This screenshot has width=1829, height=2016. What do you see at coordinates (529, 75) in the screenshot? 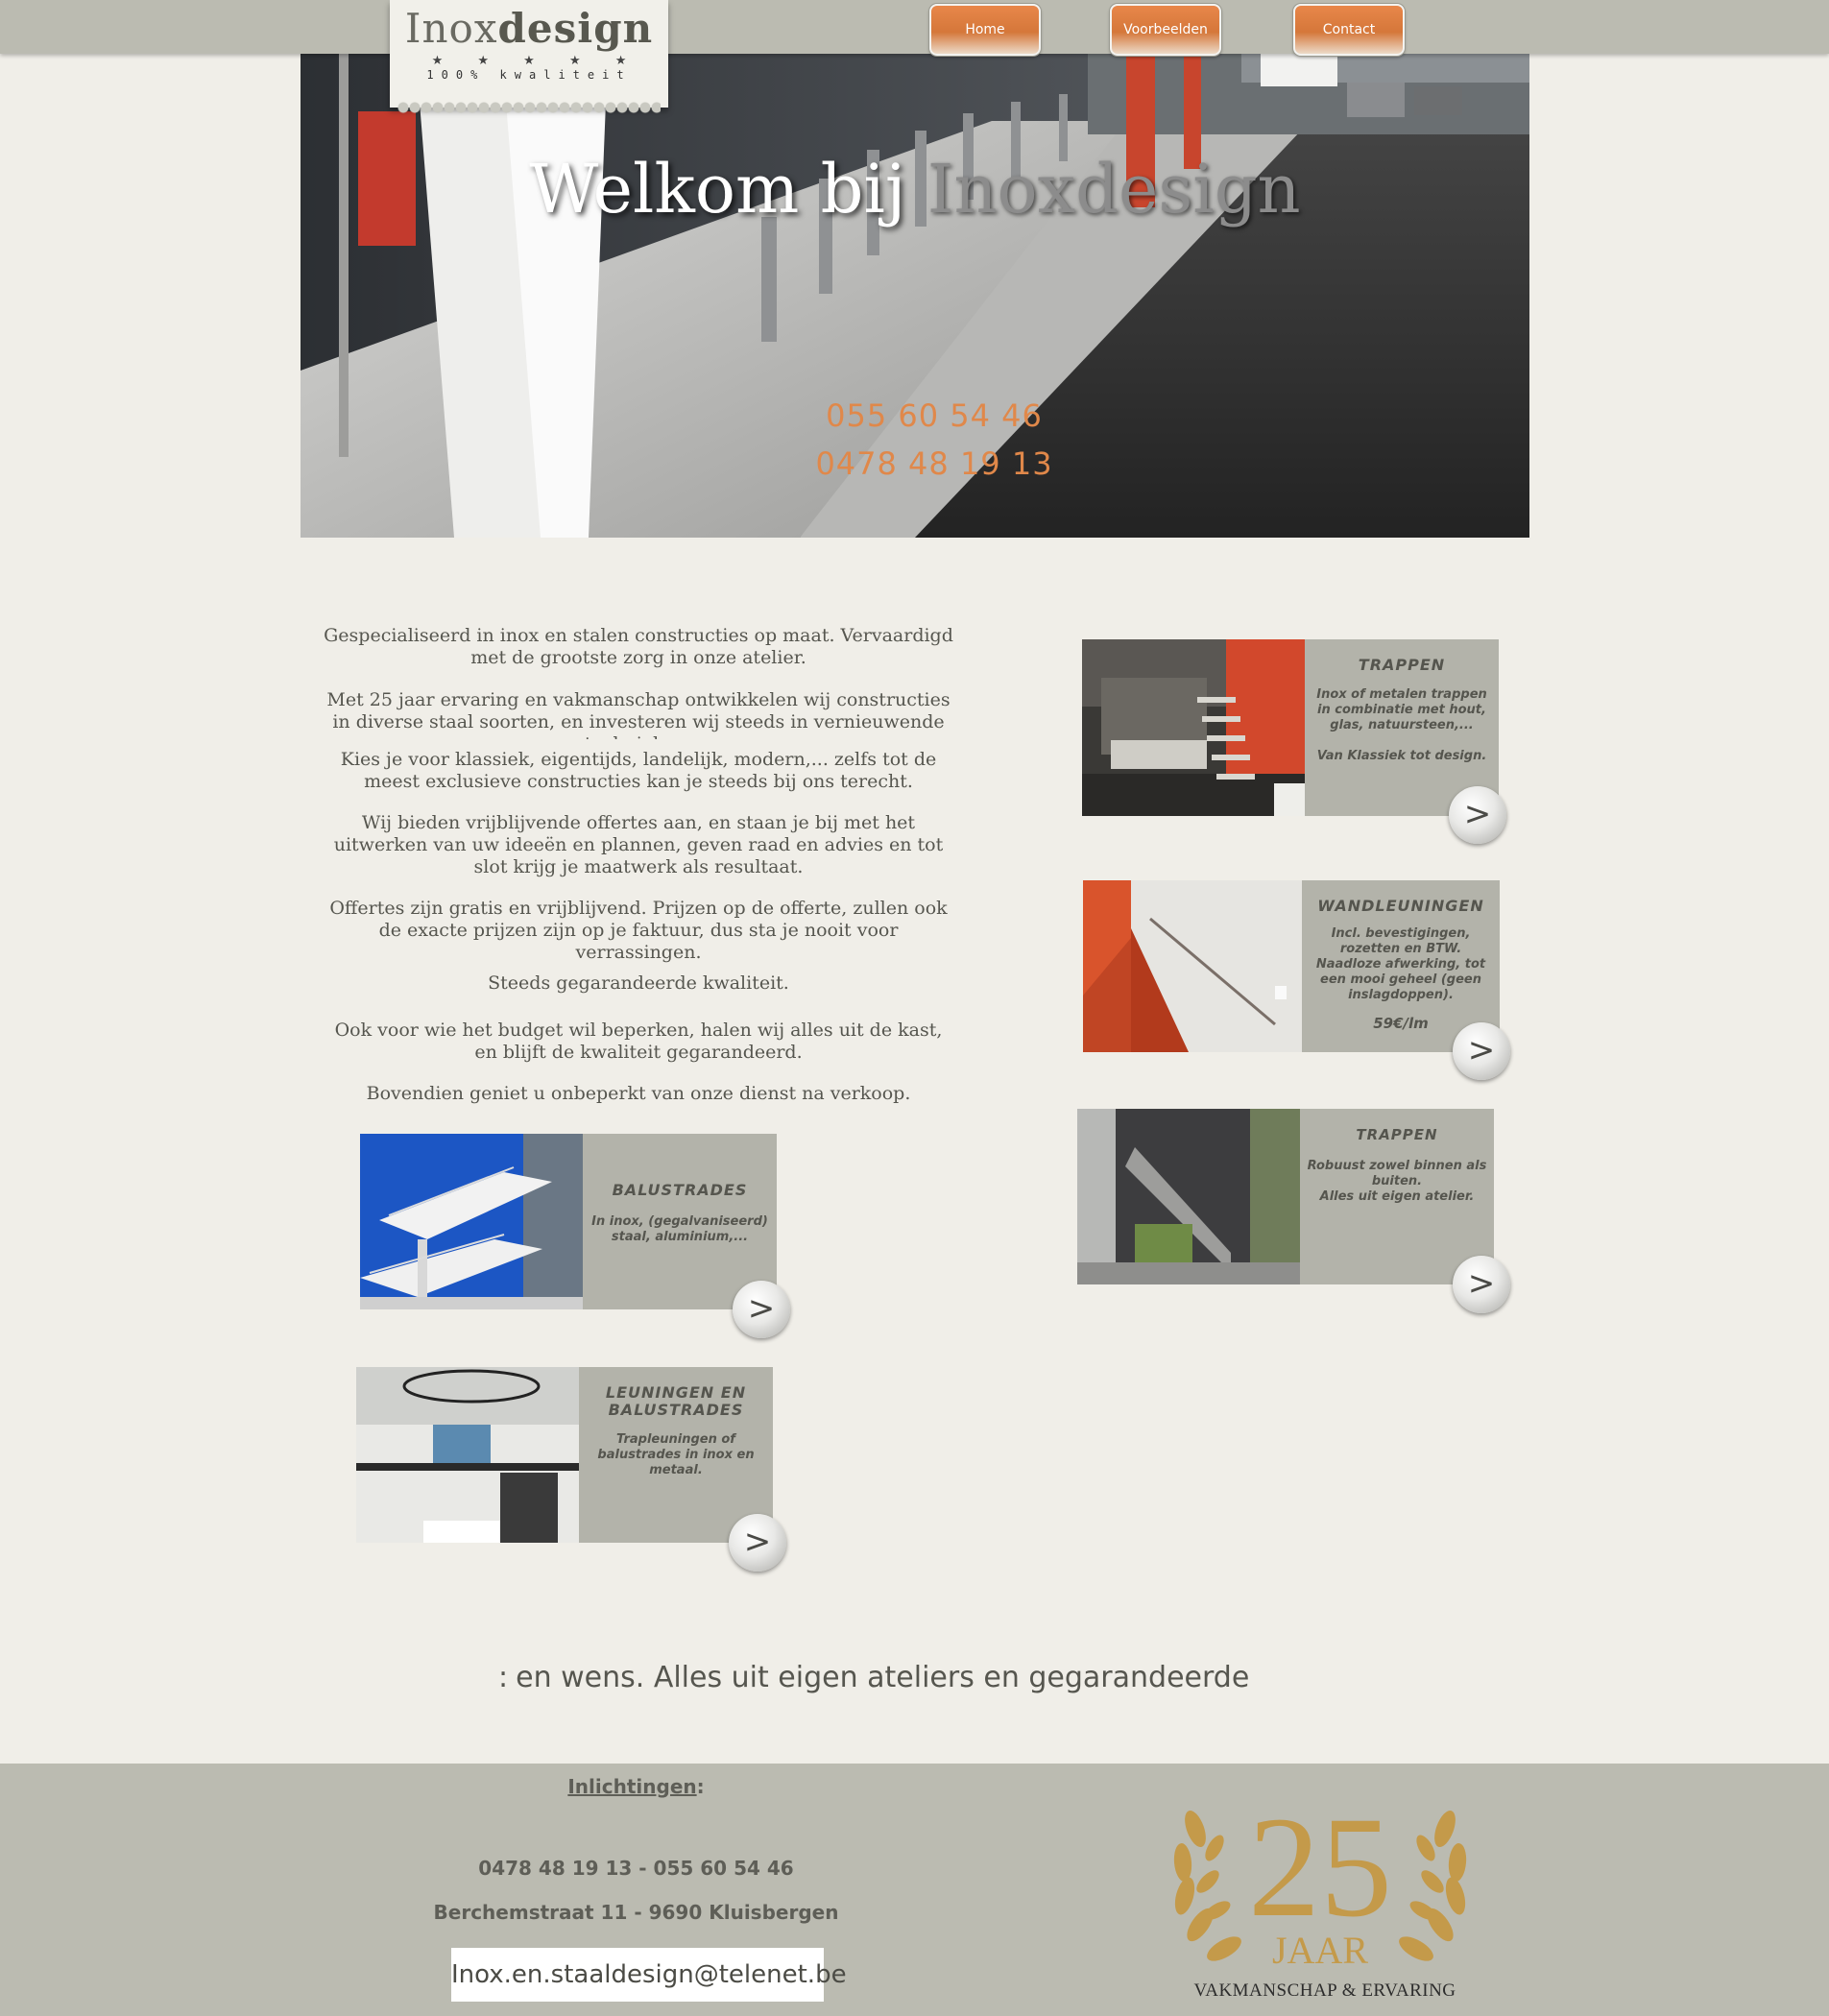
I see `logo-tagline: 100% kwaliteit` at bounding box center [529, 75].